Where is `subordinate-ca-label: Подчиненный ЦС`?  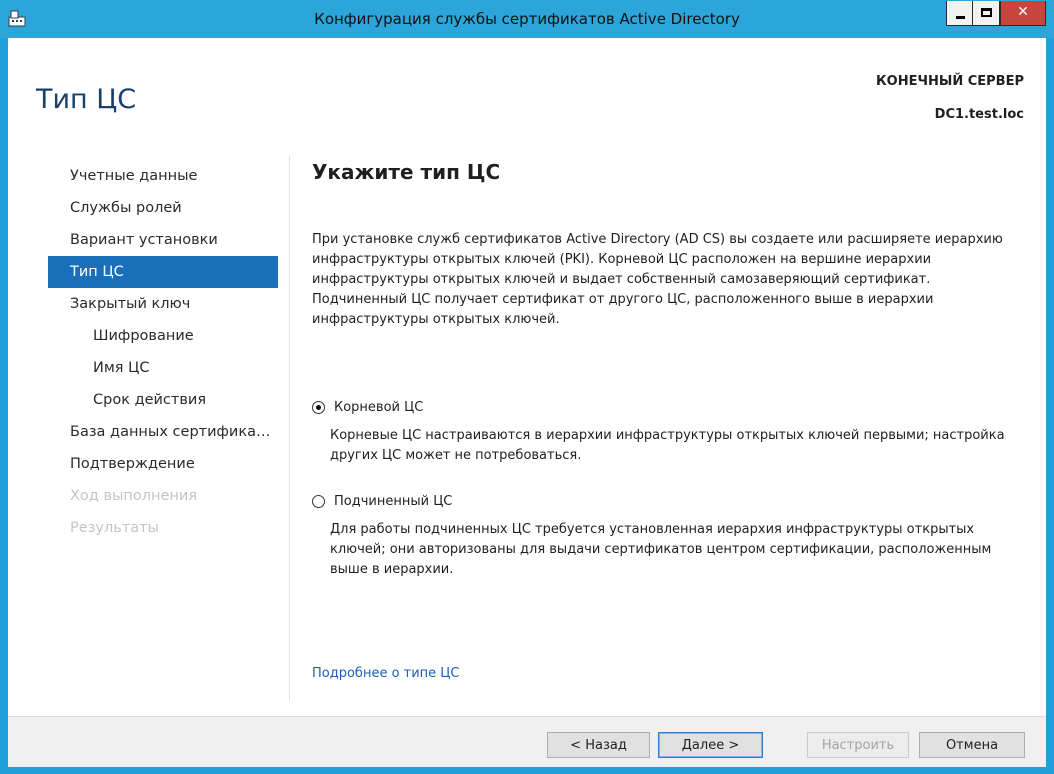 subordinate-ca-label: Подчиненный ЦС is located at coordinates (393, 501).